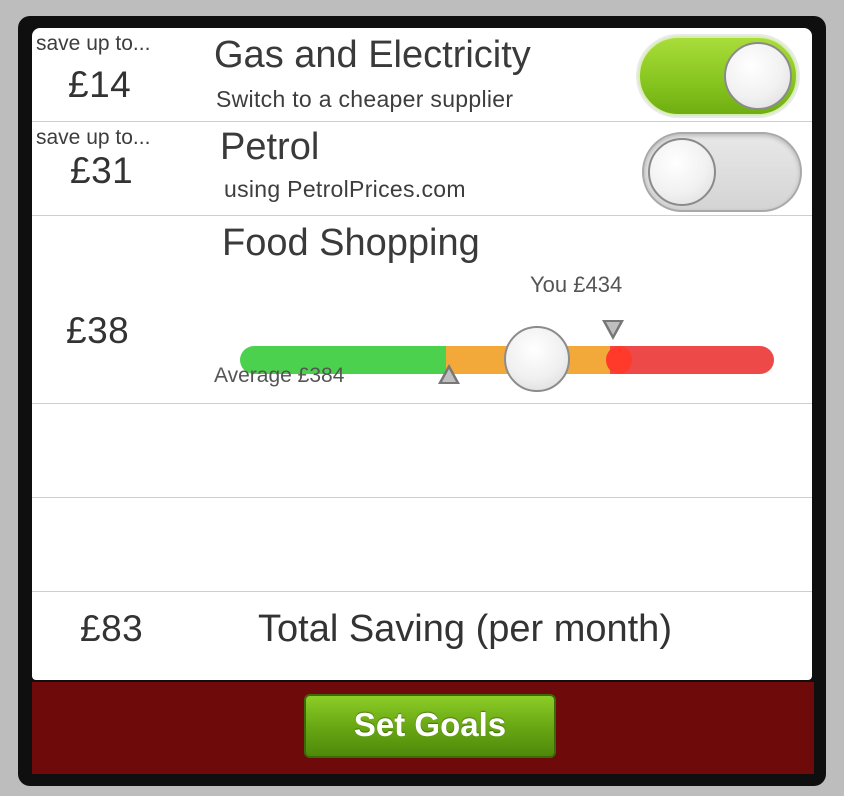 The image size is (844, 796). I want to click on food-amount: £38, so click(98, 330).